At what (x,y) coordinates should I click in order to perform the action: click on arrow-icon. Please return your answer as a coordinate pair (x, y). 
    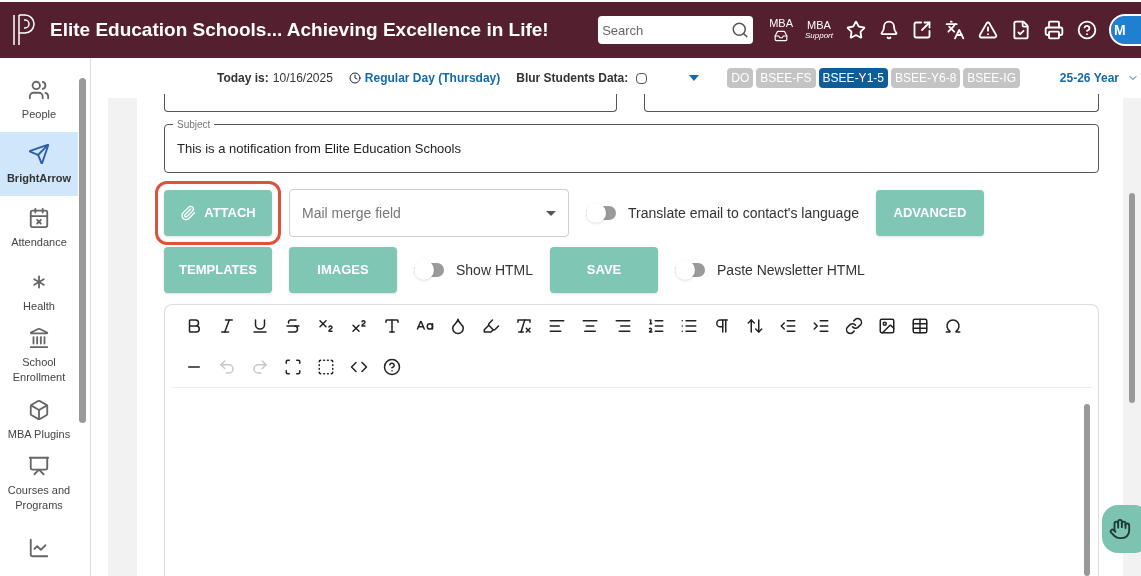
    Looking at the image, I should click on (39, 153).